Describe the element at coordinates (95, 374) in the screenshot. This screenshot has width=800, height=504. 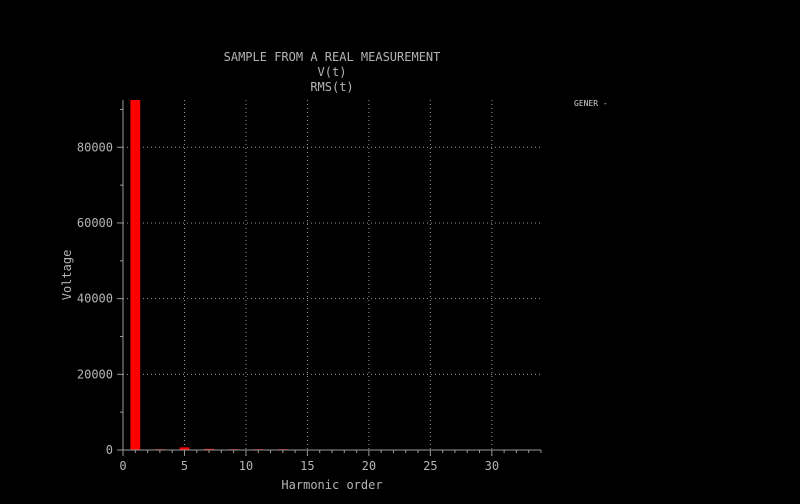
I see `y-tick-label: 20000` at that location.